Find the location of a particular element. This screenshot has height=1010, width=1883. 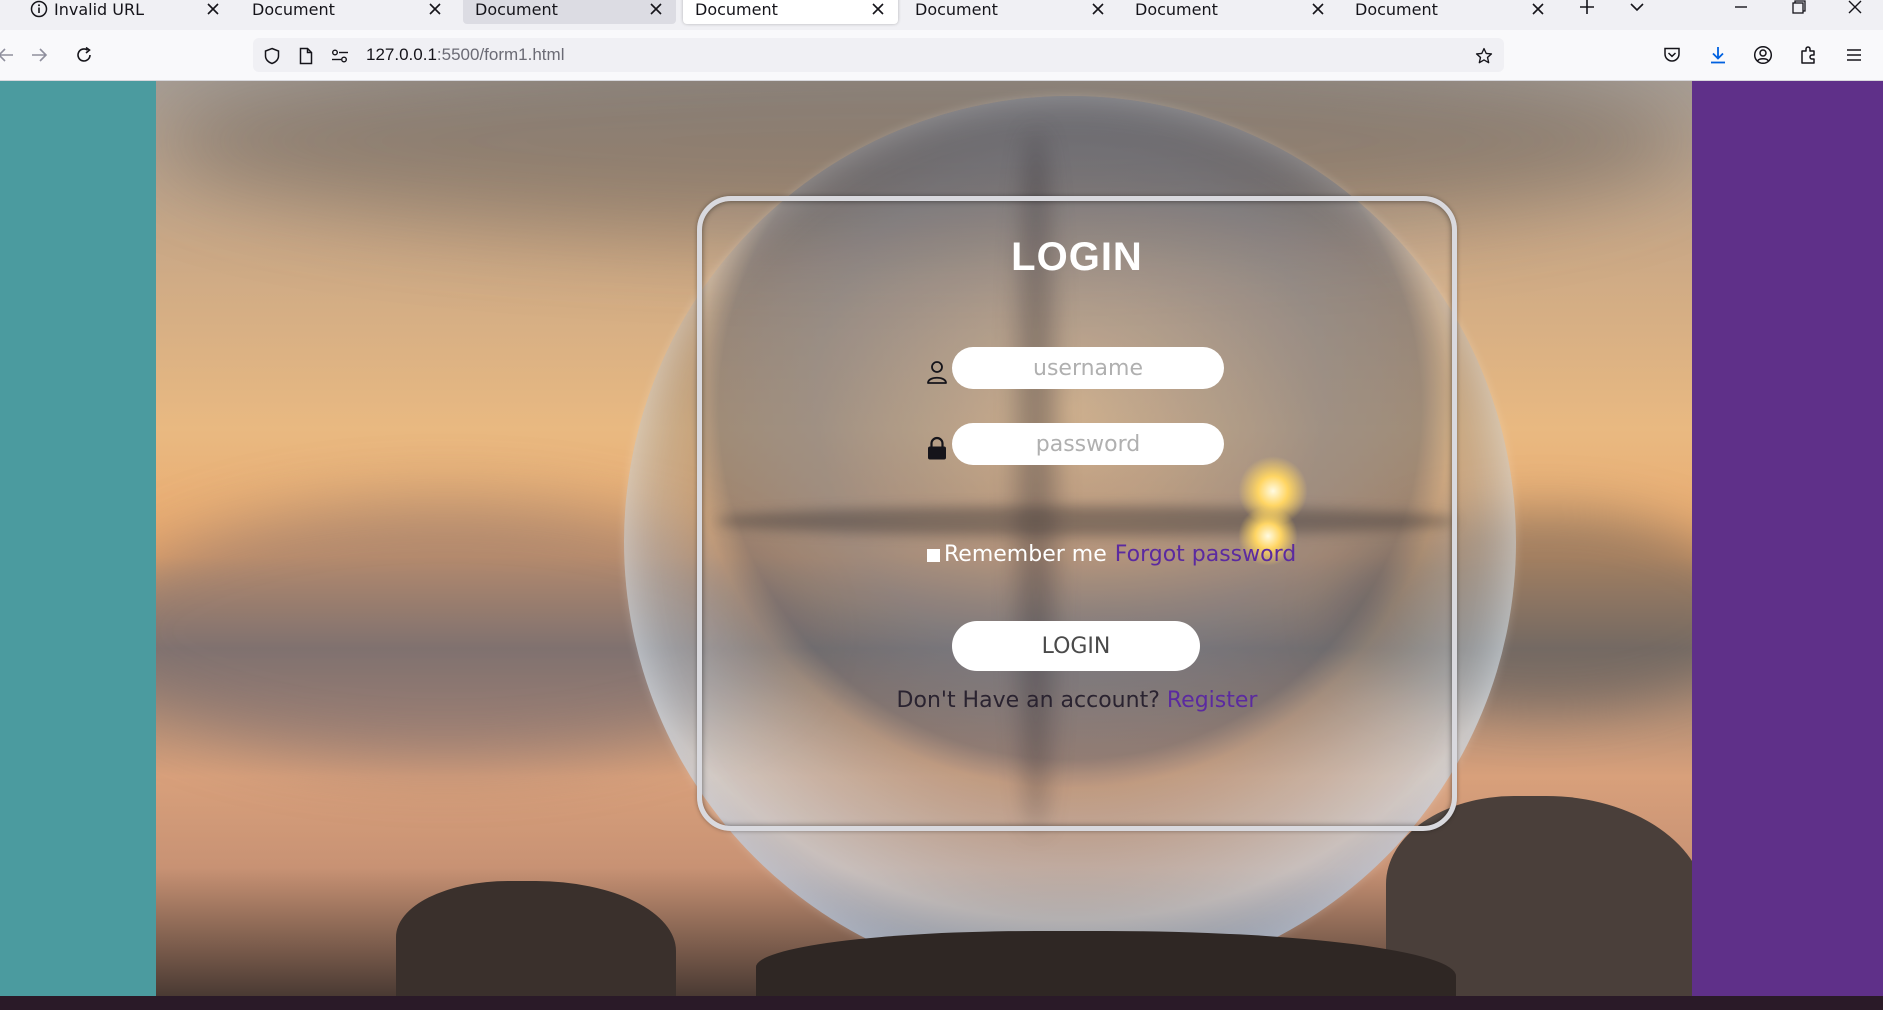

tab-document-1: Document is located at coordinates (347, 12).